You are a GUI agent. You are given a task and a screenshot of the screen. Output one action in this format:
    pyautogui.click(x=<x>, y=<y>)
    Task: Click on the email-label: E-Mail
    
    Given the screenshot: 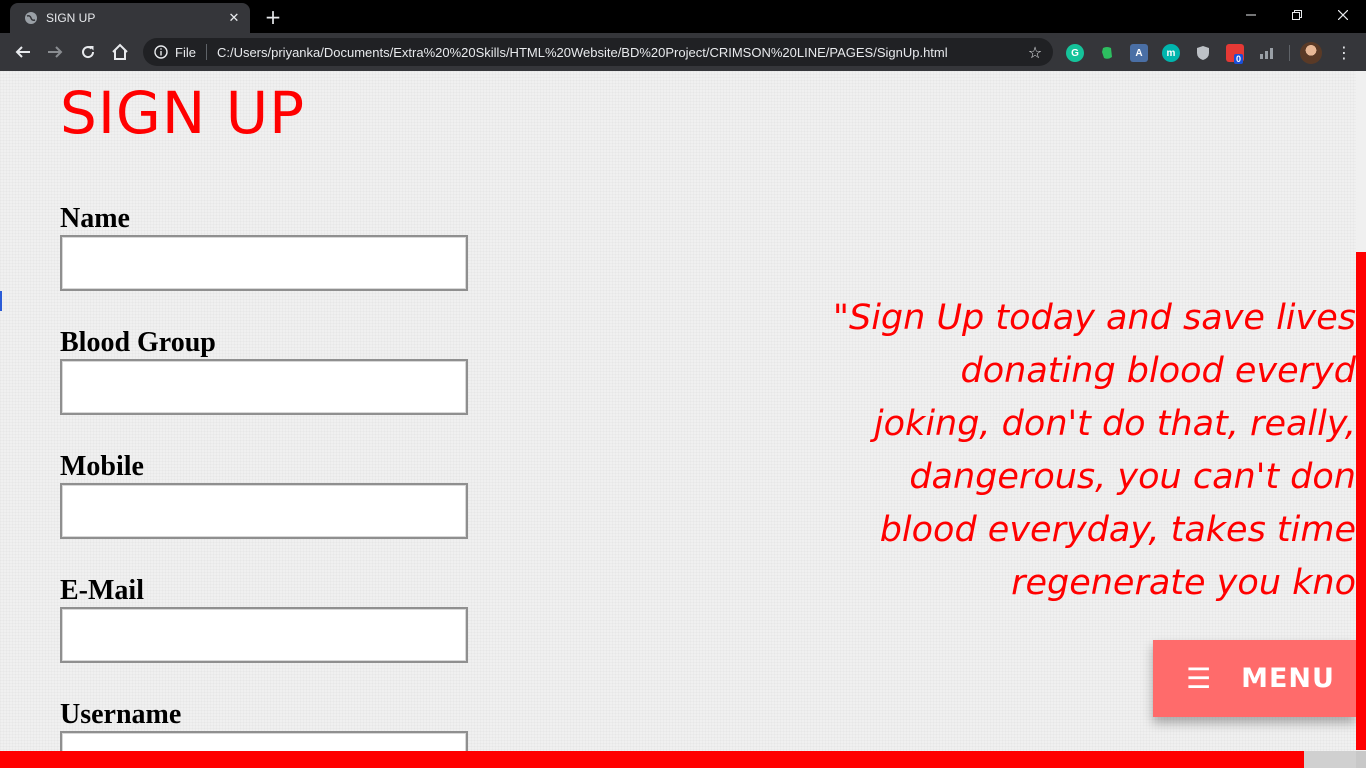 What is the action you would take?
    pyautogui.click(x=102, y=590)
    